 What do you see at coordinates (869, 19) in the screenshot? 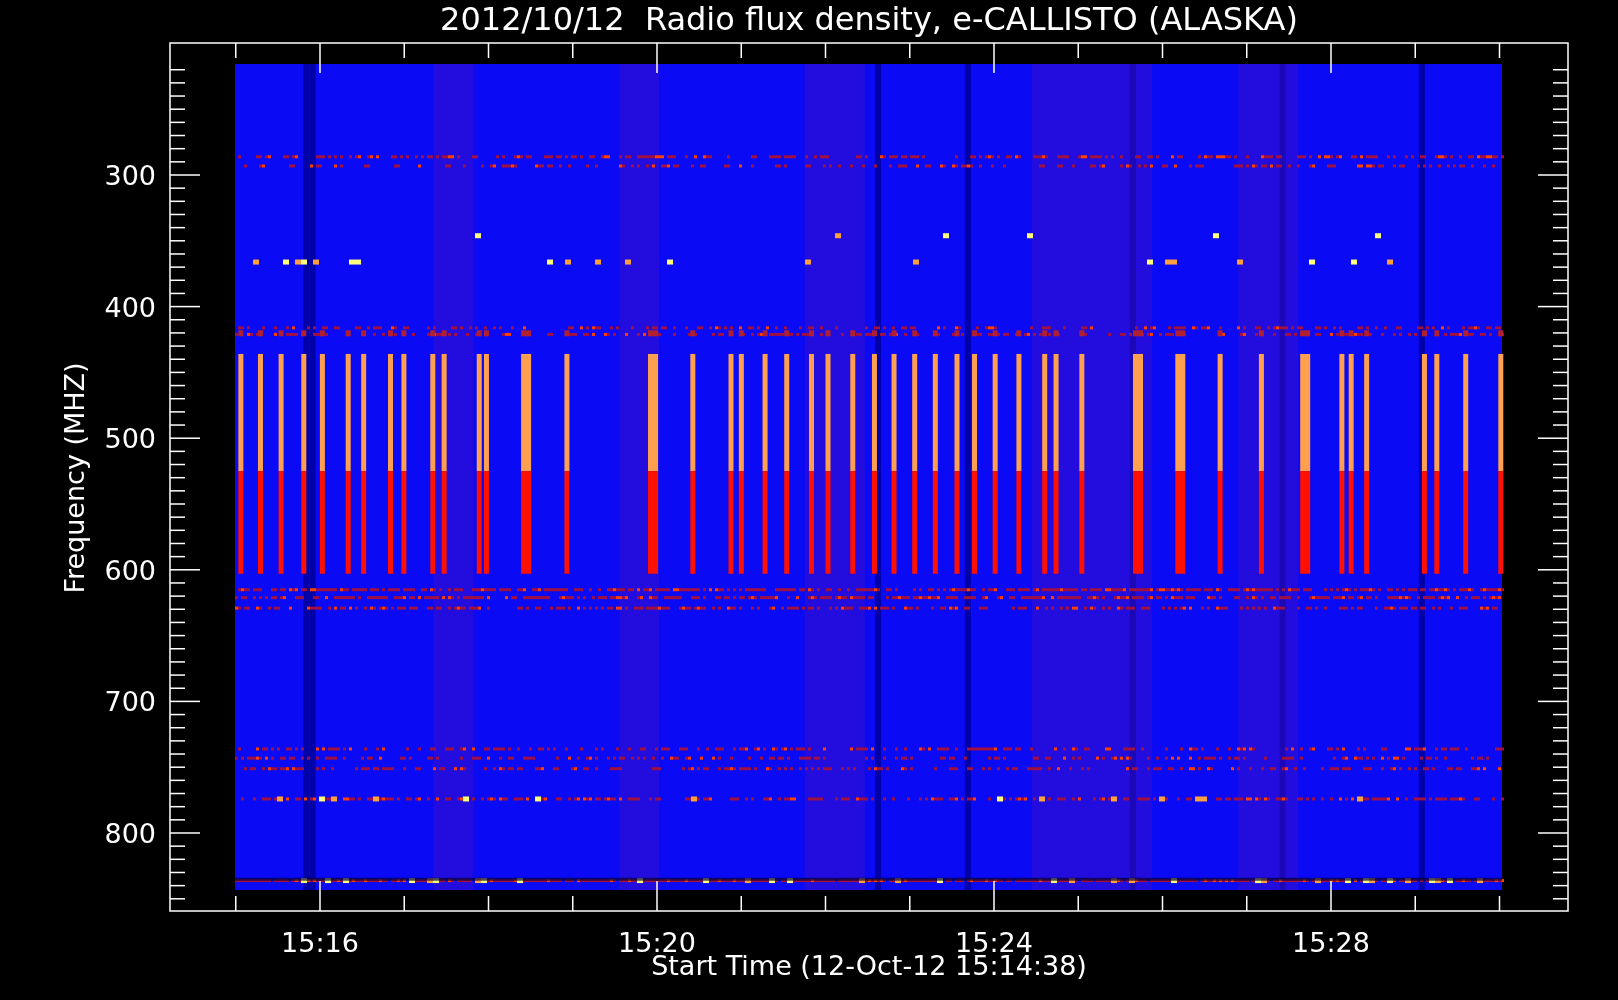
I see `chart-title: 2012/10/12 Radio flux density, e-CALLISTO (ALASKA)` at bounding box center [869, 19].